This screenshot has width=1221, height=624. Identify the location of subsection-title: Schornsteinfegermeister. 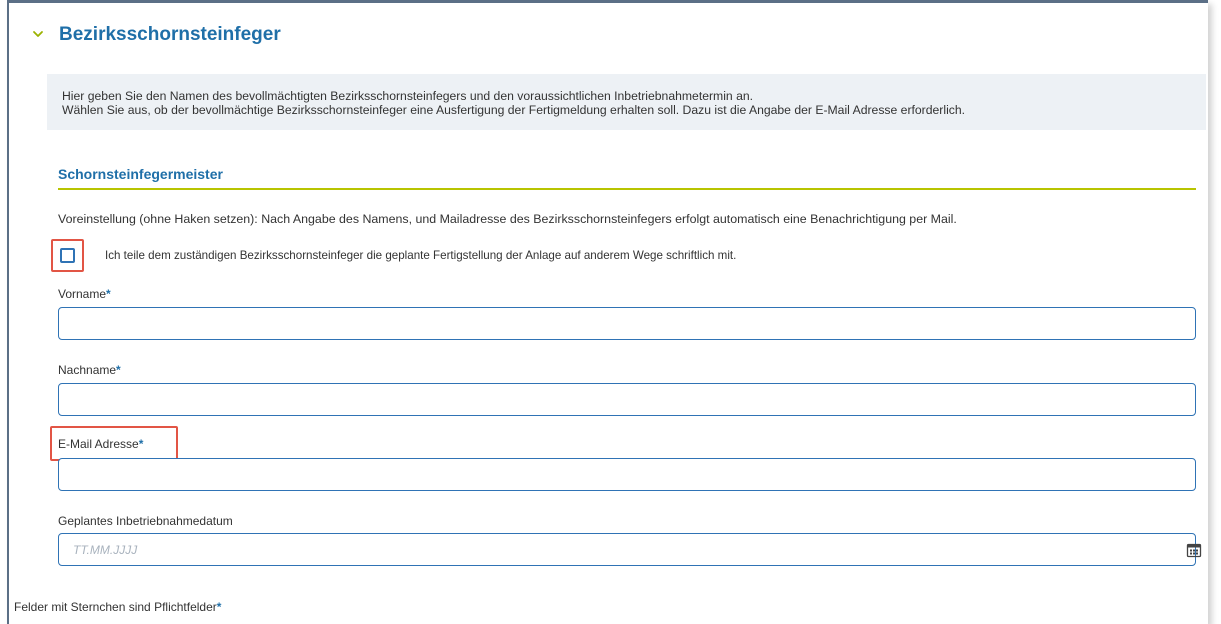
(140, 174).